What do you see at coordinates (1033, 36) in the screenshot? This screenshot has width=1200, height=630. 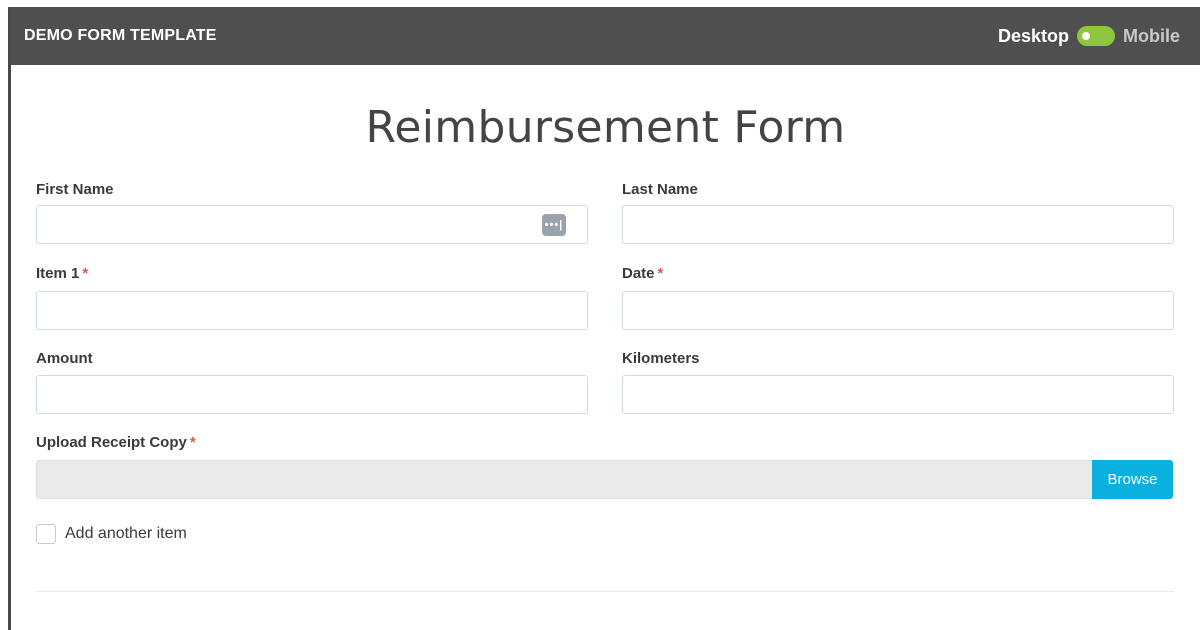 I see `desktop-label: Desktop` at bounding box center [1033, 36].